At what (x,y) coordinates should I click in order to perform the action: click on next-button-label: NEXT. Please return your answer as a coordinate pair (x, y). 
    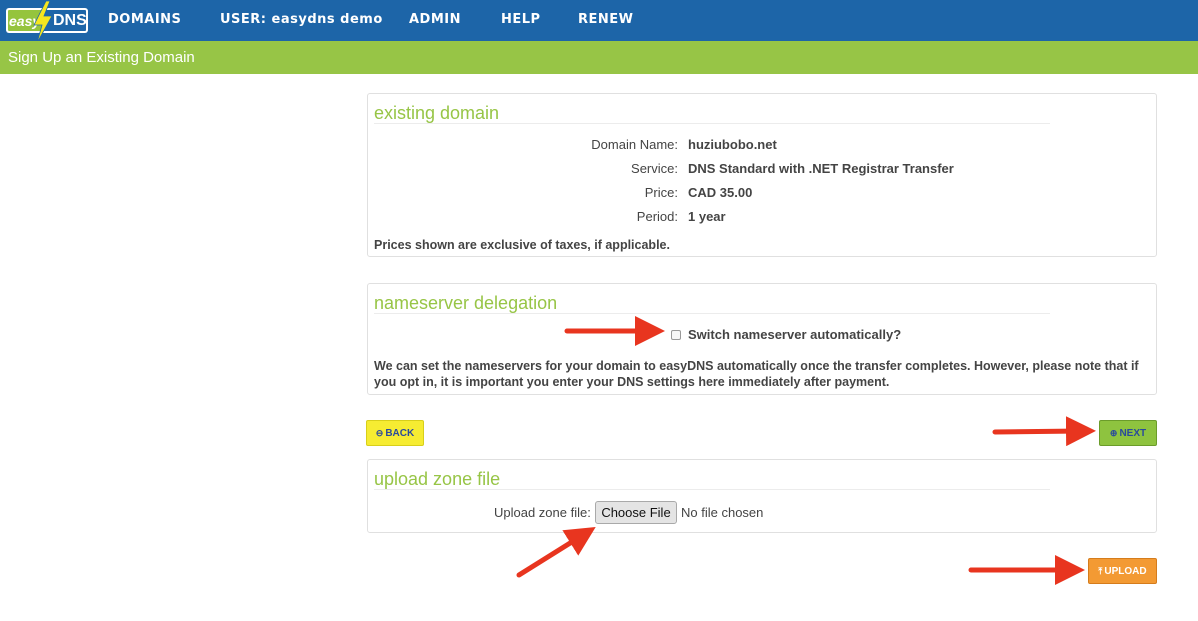
    Looking at the image, I should click on (1133, 433).